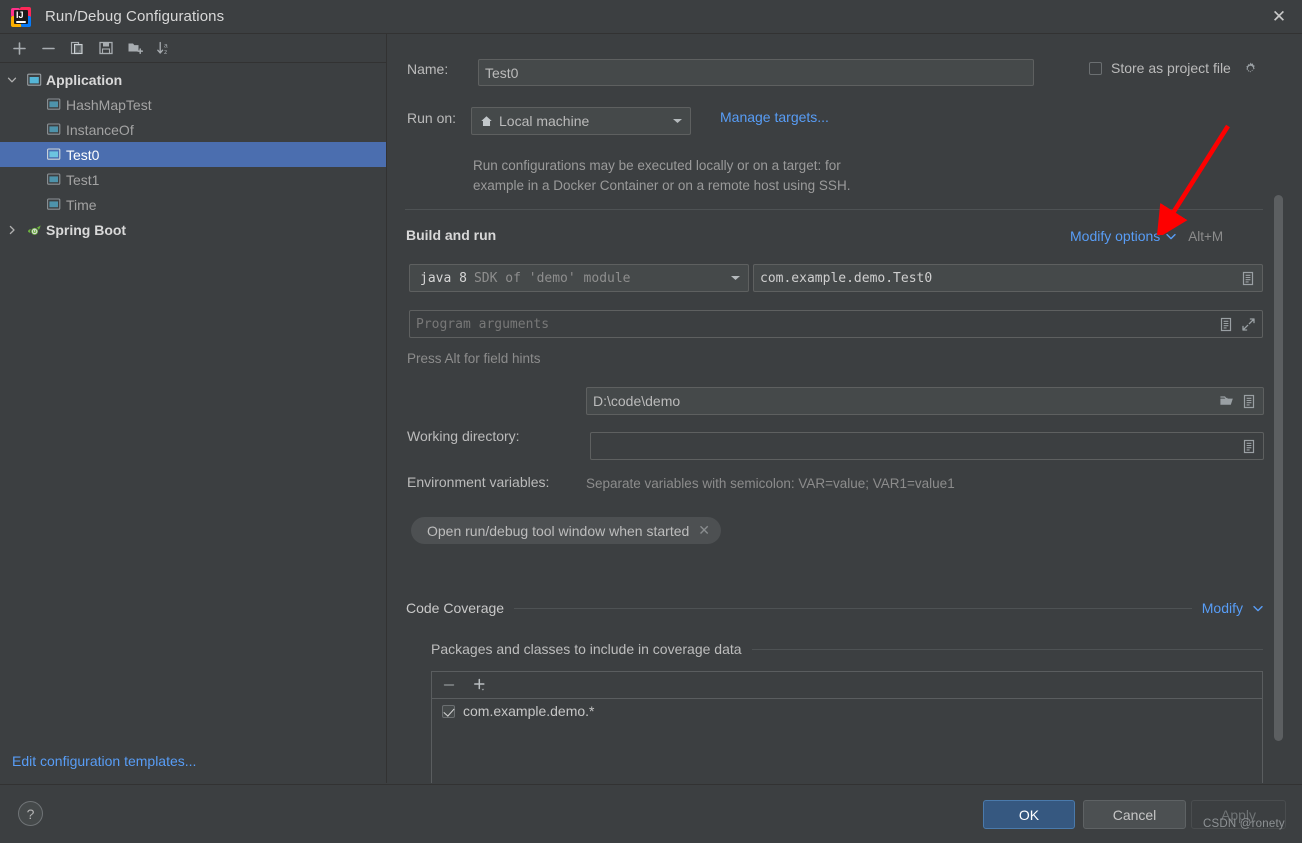 The height and width of the screenshot is (843, 1302). Describe the element at coordinates (448, 711) in the screenshot. I see `coverage-item-checkbox` at that location.